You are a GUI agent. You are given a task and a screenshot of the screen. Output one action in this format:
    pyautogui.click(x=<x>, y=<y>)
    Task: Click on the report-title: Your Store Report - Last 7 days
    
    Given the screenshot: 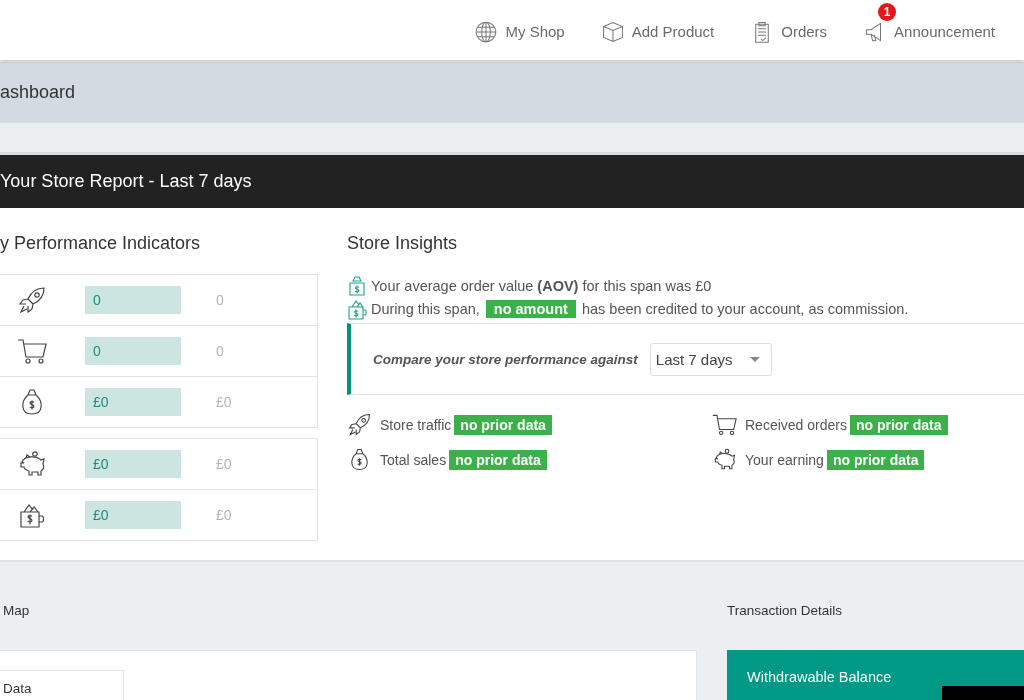 What is the action you would take?
    pyautogui.click(x=126, y=181)
    